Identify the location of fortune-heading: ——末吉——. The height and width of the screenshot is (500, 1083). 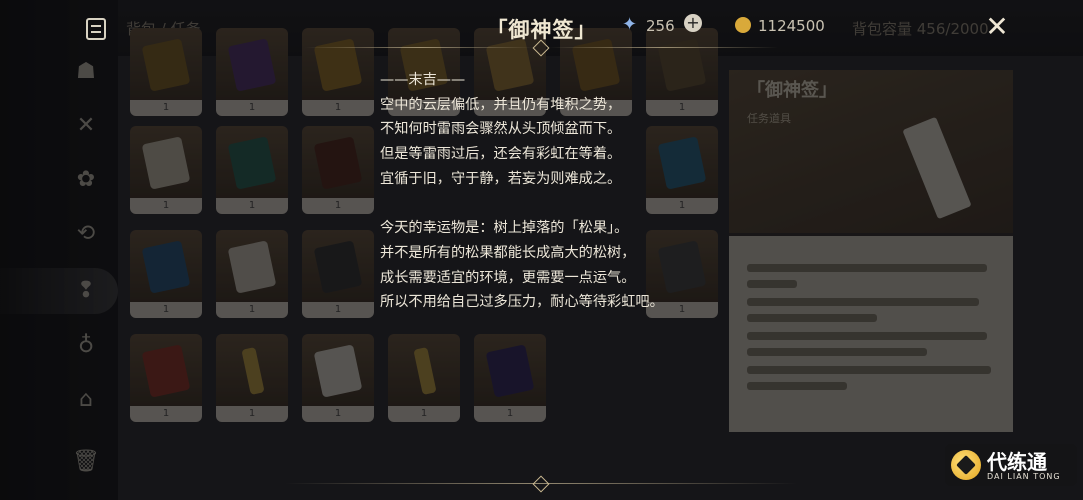
(423, 80).